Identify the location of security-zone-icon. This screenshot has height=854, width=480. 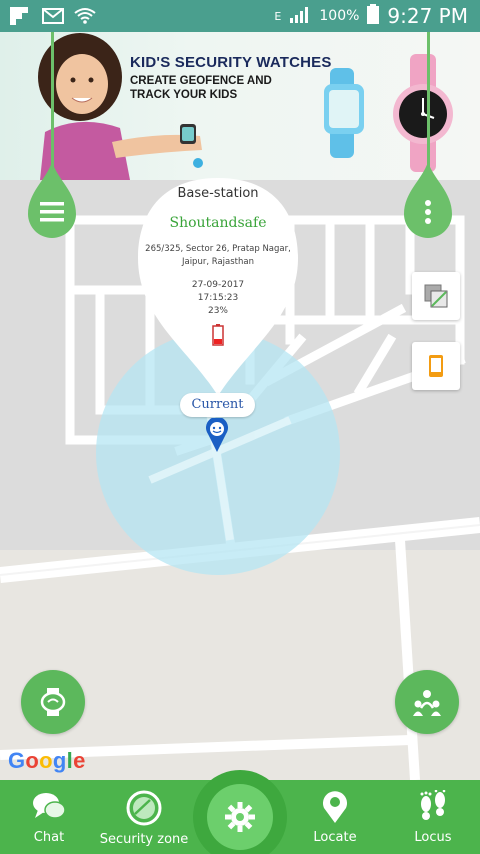
(144, 808).